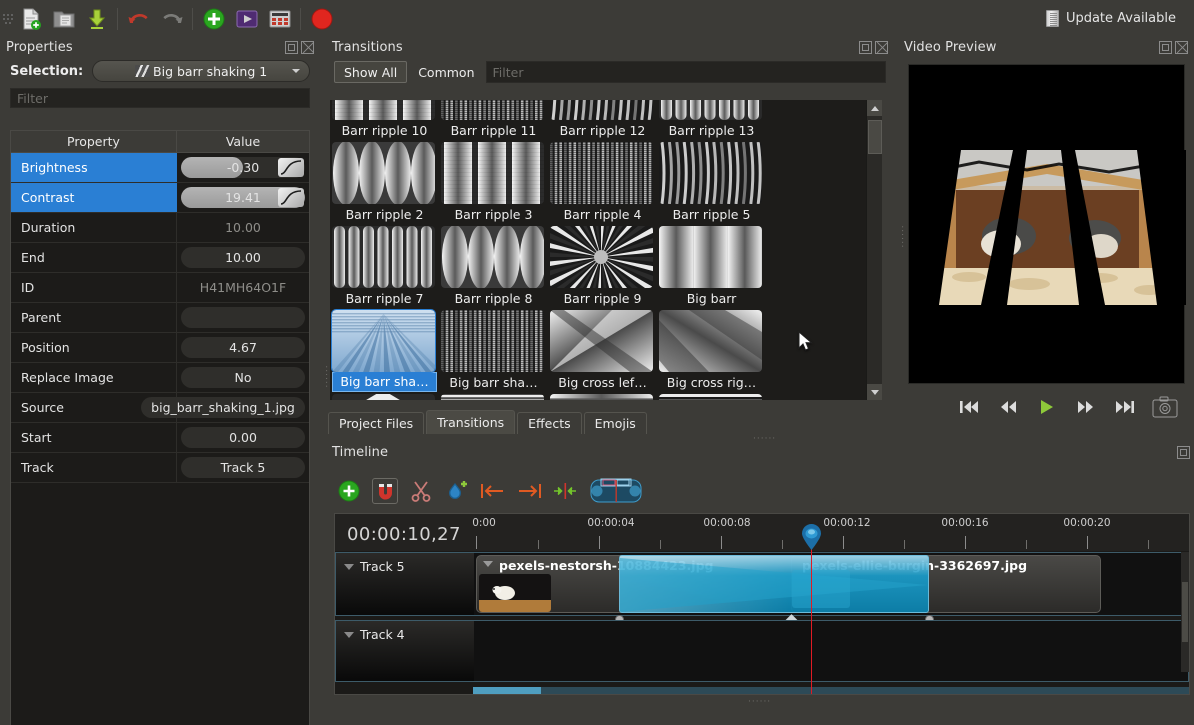  What do you see at coordinates (774, 584) in the screenshot?
I see `timeline-transition-clip` at bounding box center [774, 584].